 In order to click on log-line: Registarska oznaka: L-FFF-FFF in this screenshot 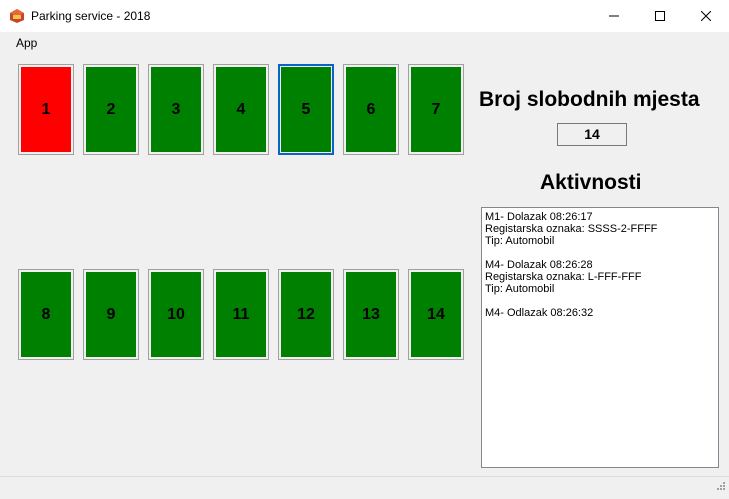, I will do `click(563, 277)`.